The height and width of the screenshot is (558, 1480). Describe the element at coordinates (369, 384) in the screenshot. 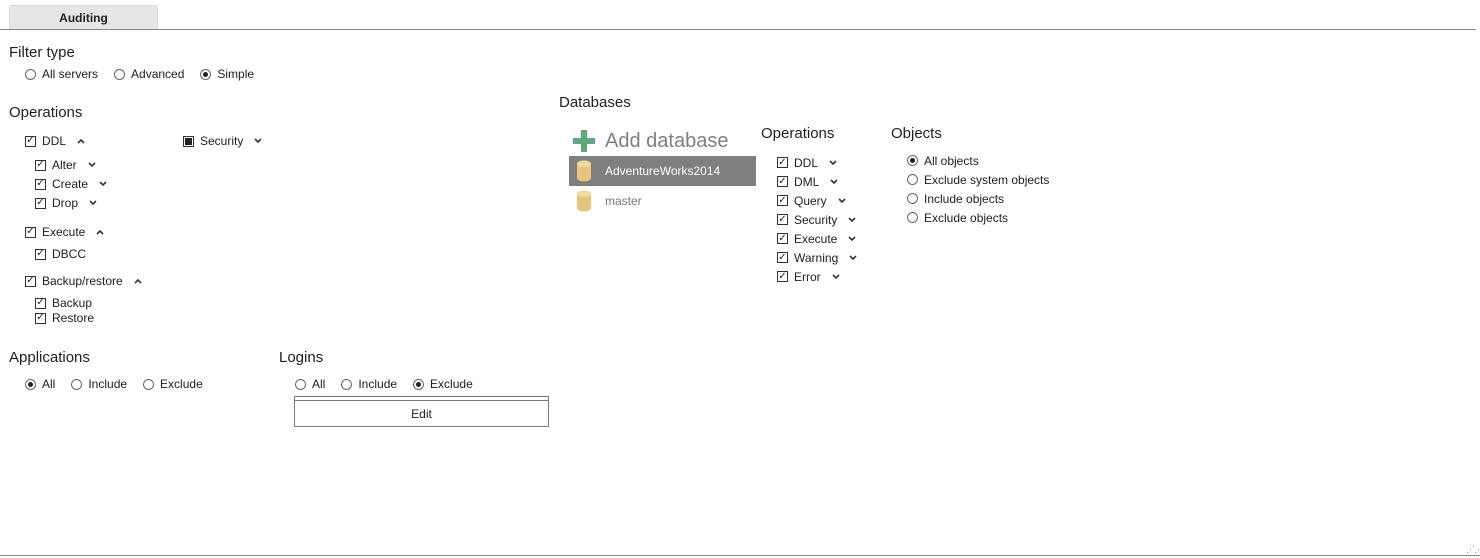

I see `logins-include: Include` at that location.